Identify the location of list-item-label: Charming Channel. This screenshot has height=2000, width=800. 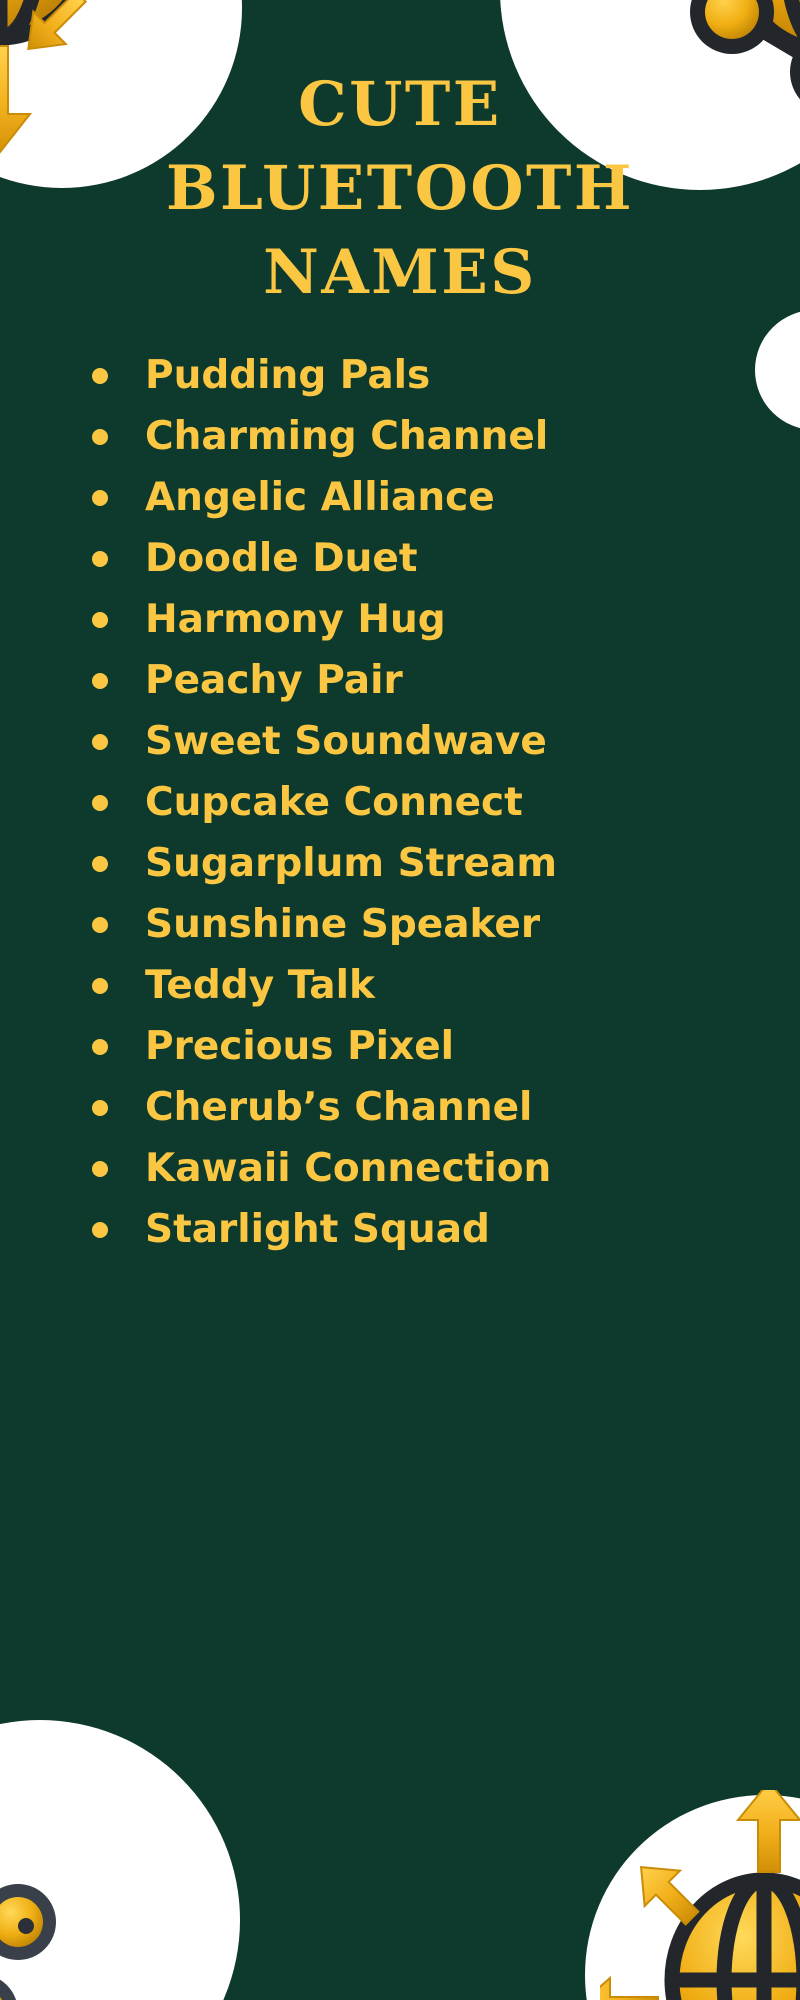
(347, 436).